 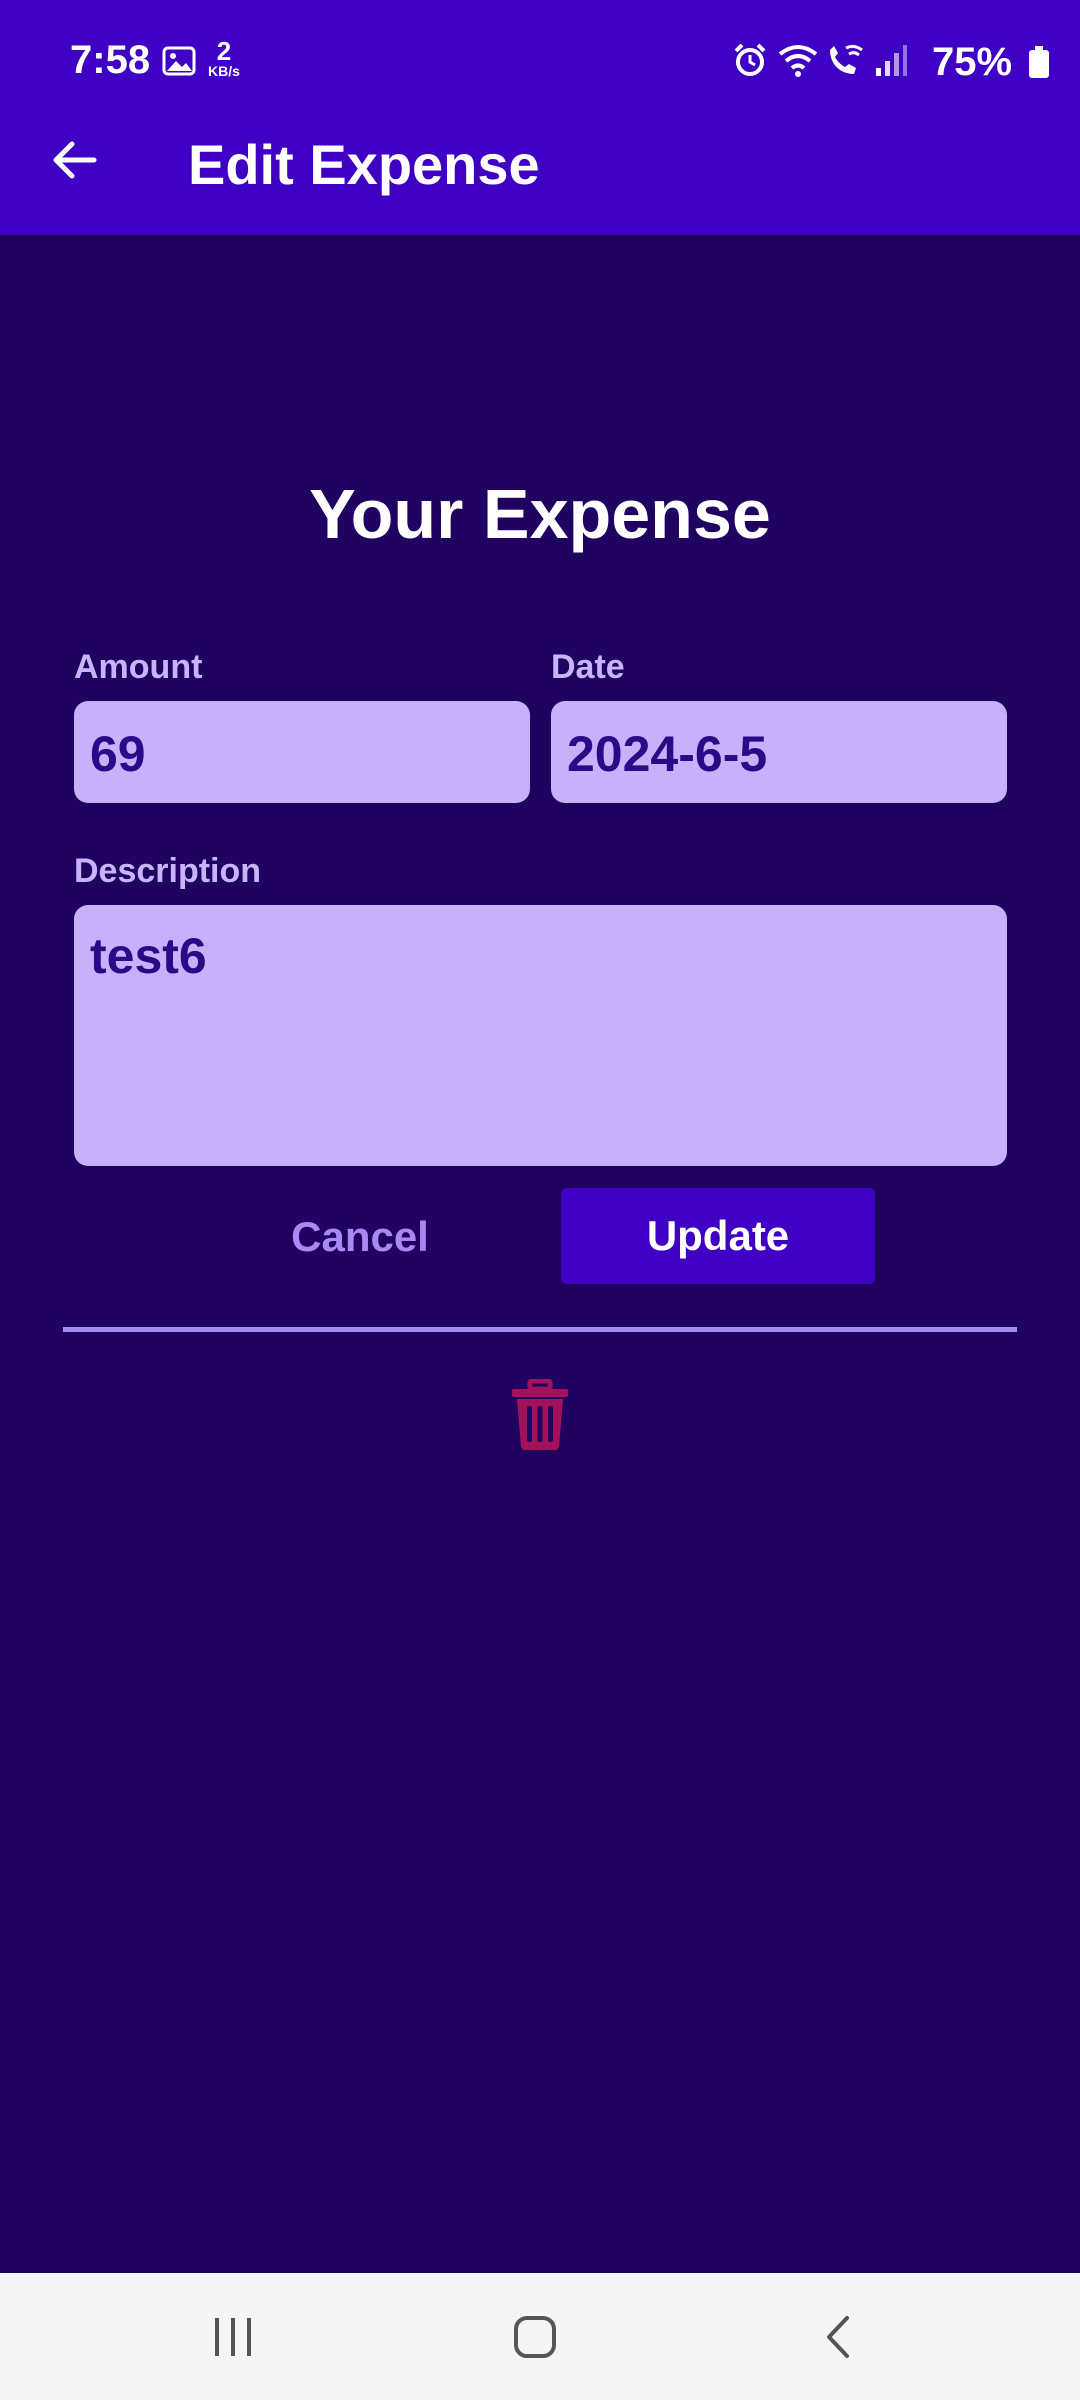 What do you see at coordinates (540, 1329) in the screenshot?
I see `divider` at bounding box center [540, 1329].